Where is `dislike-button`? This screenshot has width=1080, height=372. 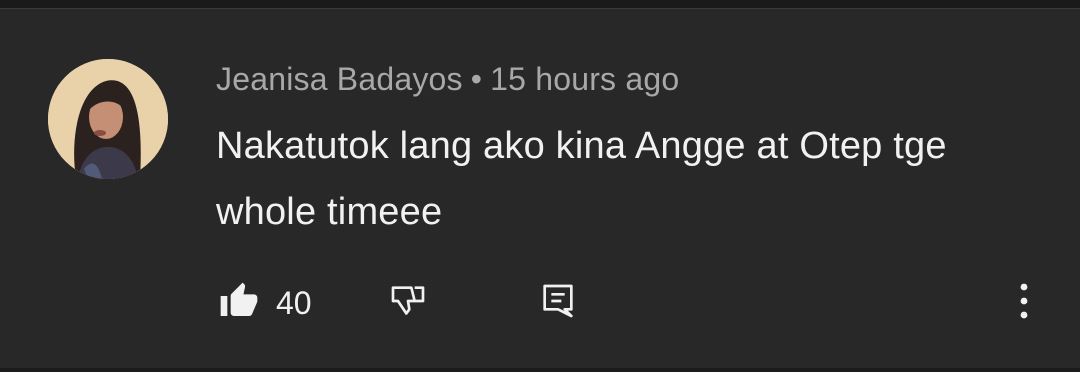 dislike-button is located at coordinates (408, 303).